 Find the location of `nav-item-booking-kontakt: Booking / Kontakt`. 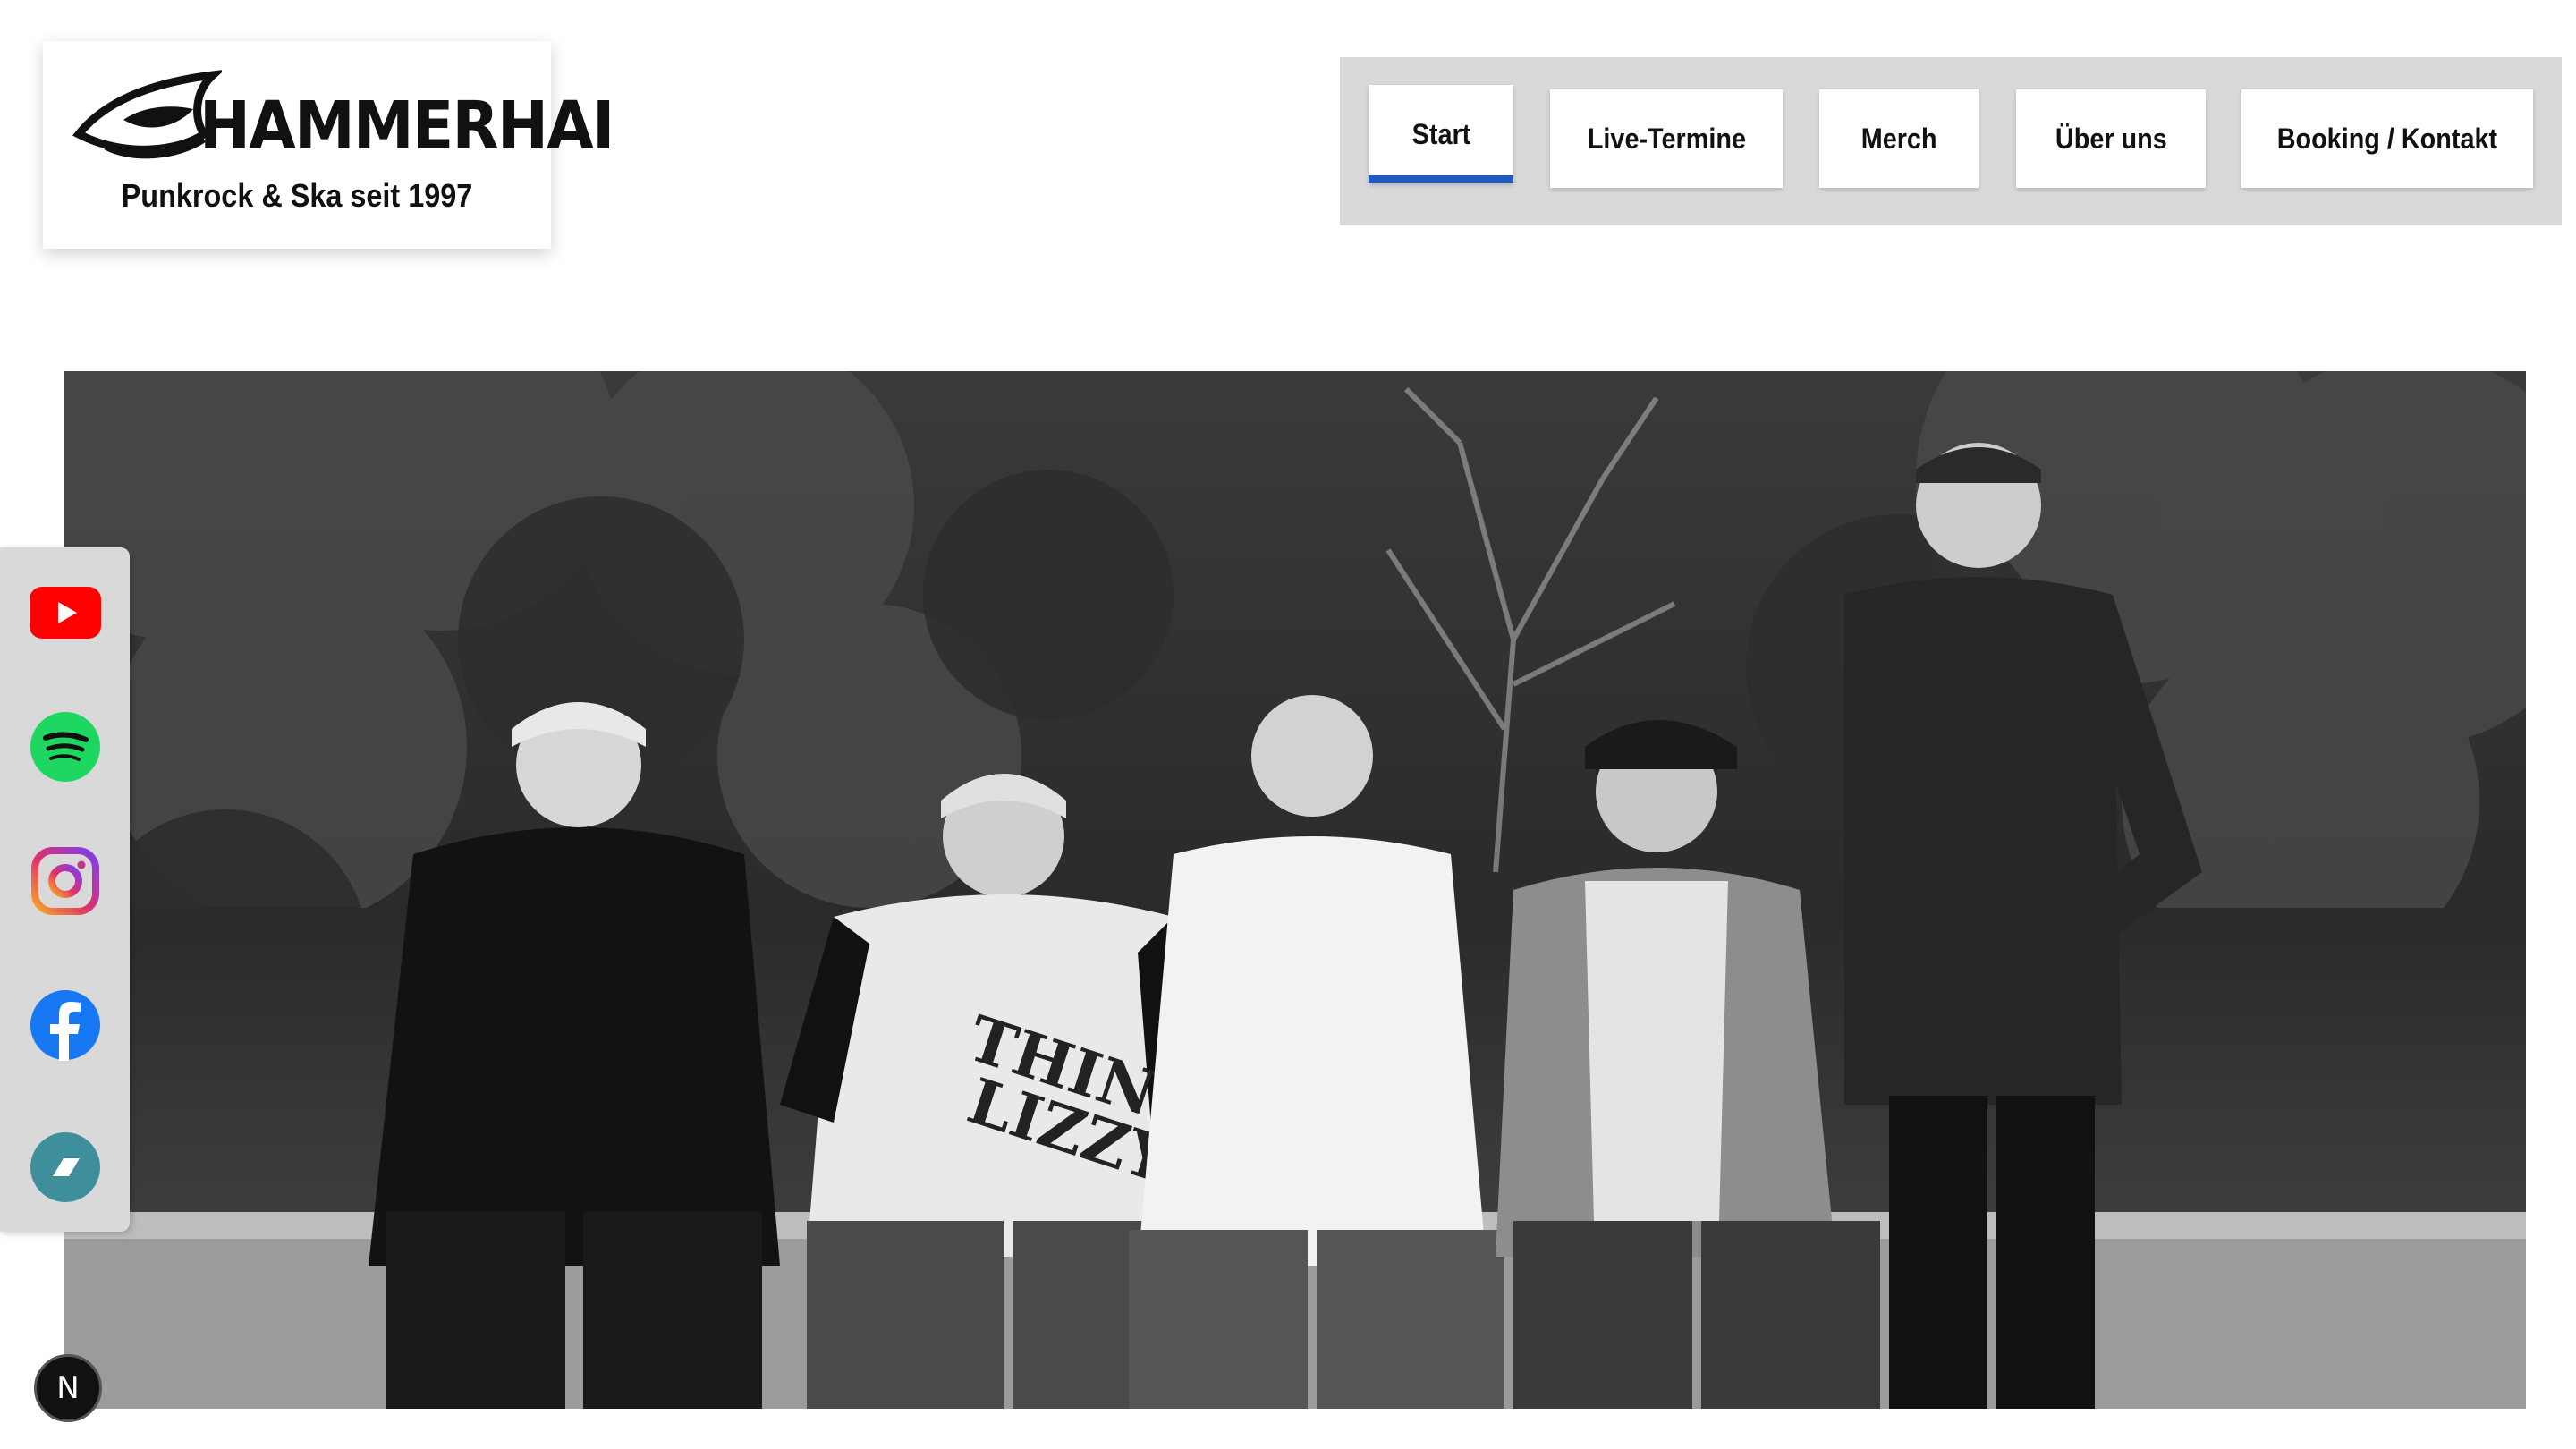

nav-item-booking-kontakt: Booking / Kontakt is located at coordinates (2387, 138).